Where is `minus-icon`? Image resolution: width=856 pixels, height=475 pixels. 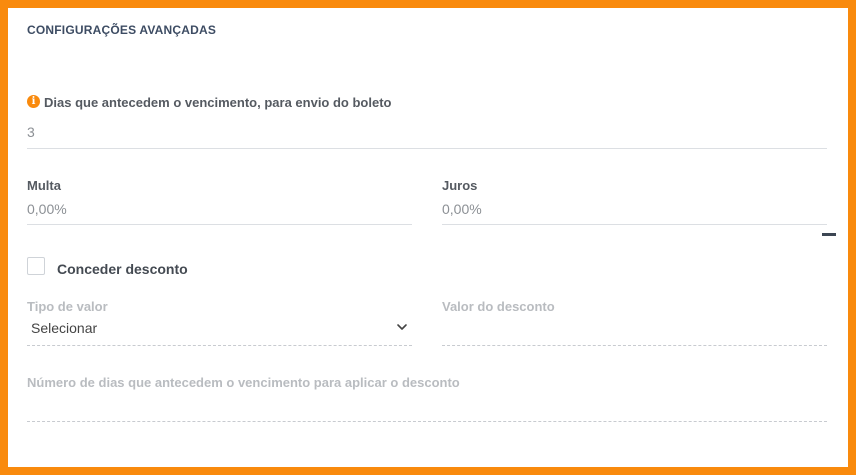
minus-icon is located at coordinates (829, 234).